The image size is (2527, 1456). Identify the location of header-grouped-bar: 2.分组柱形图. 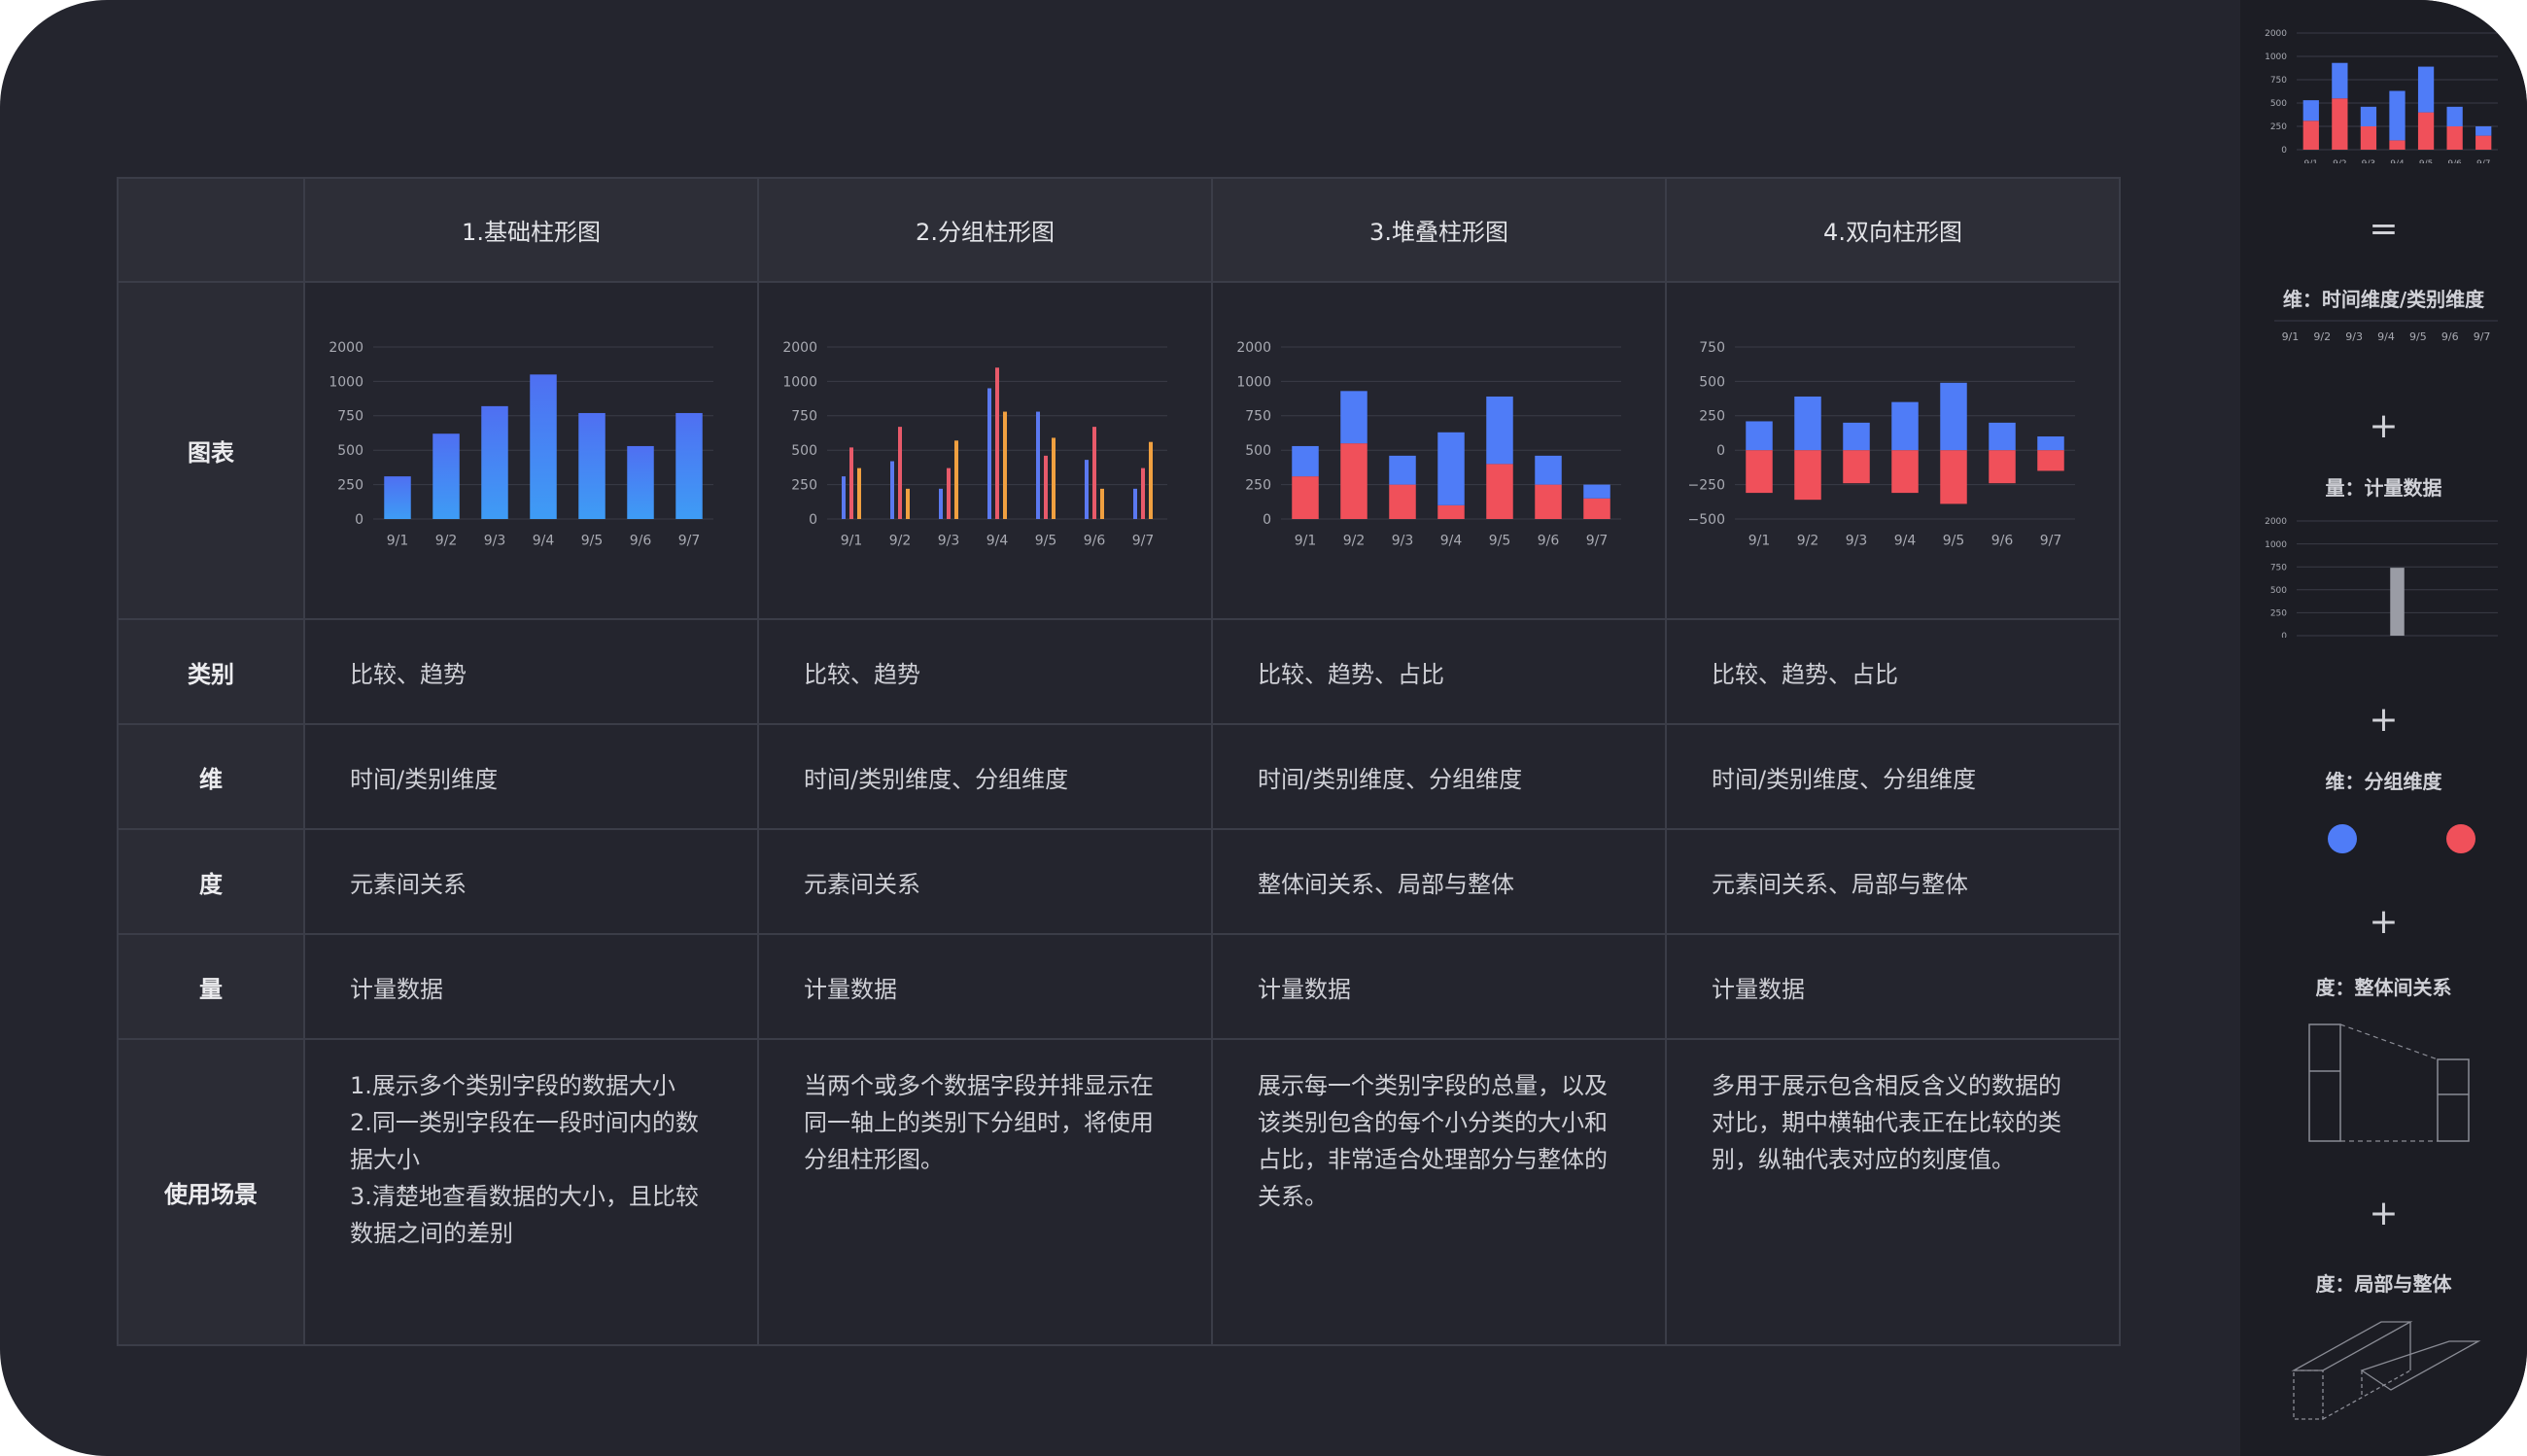
(985, 230).